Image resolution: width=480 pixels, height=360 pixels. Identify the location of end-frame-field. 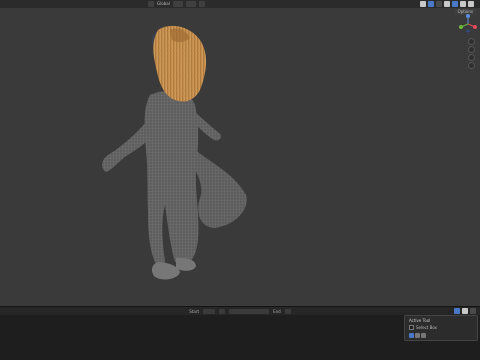
(287, 311).